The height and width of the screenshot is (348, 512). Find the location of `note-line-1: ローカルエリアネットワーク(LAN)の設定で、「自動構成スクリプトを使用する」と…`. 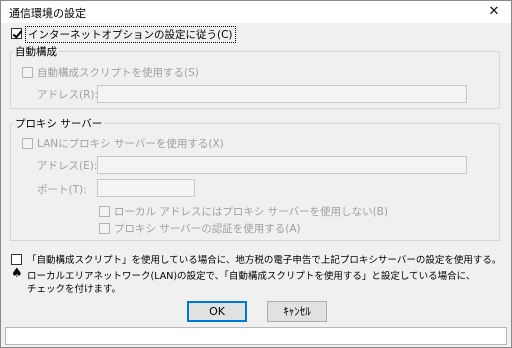

note-line-1: ローカルエリアネットワーク(LAN)の設定で、「自動構成スクリプトを使用する」と… is located at coordinates (251, 276).